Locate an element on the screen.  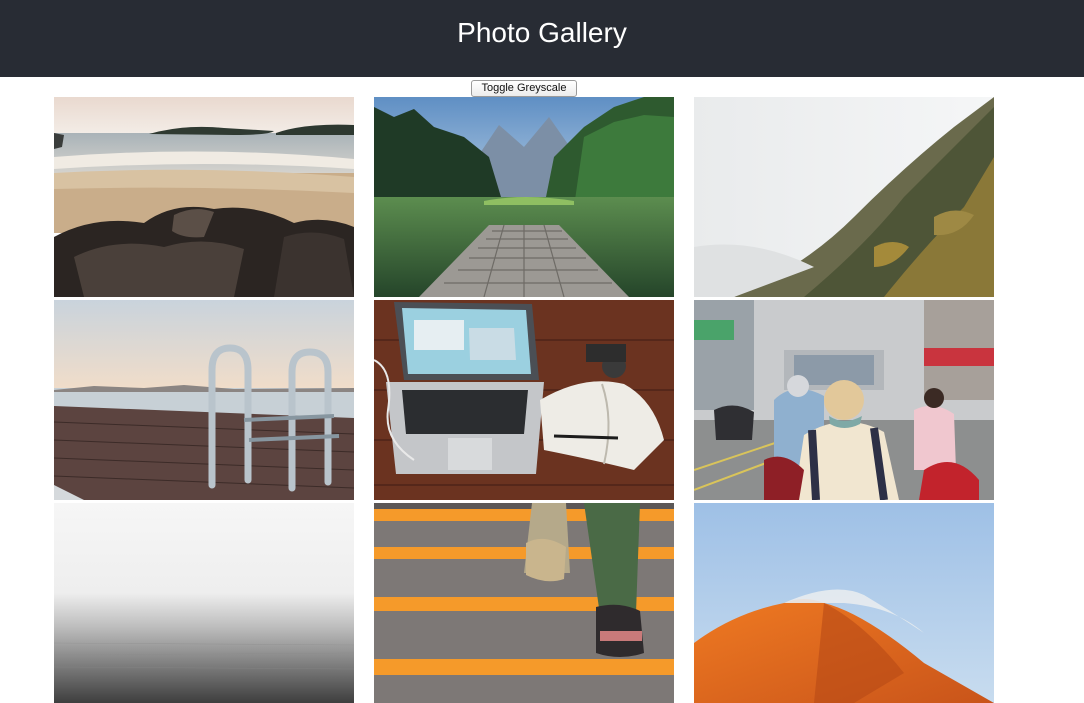
gallery-photo-street is located at coordinates (844, 400).